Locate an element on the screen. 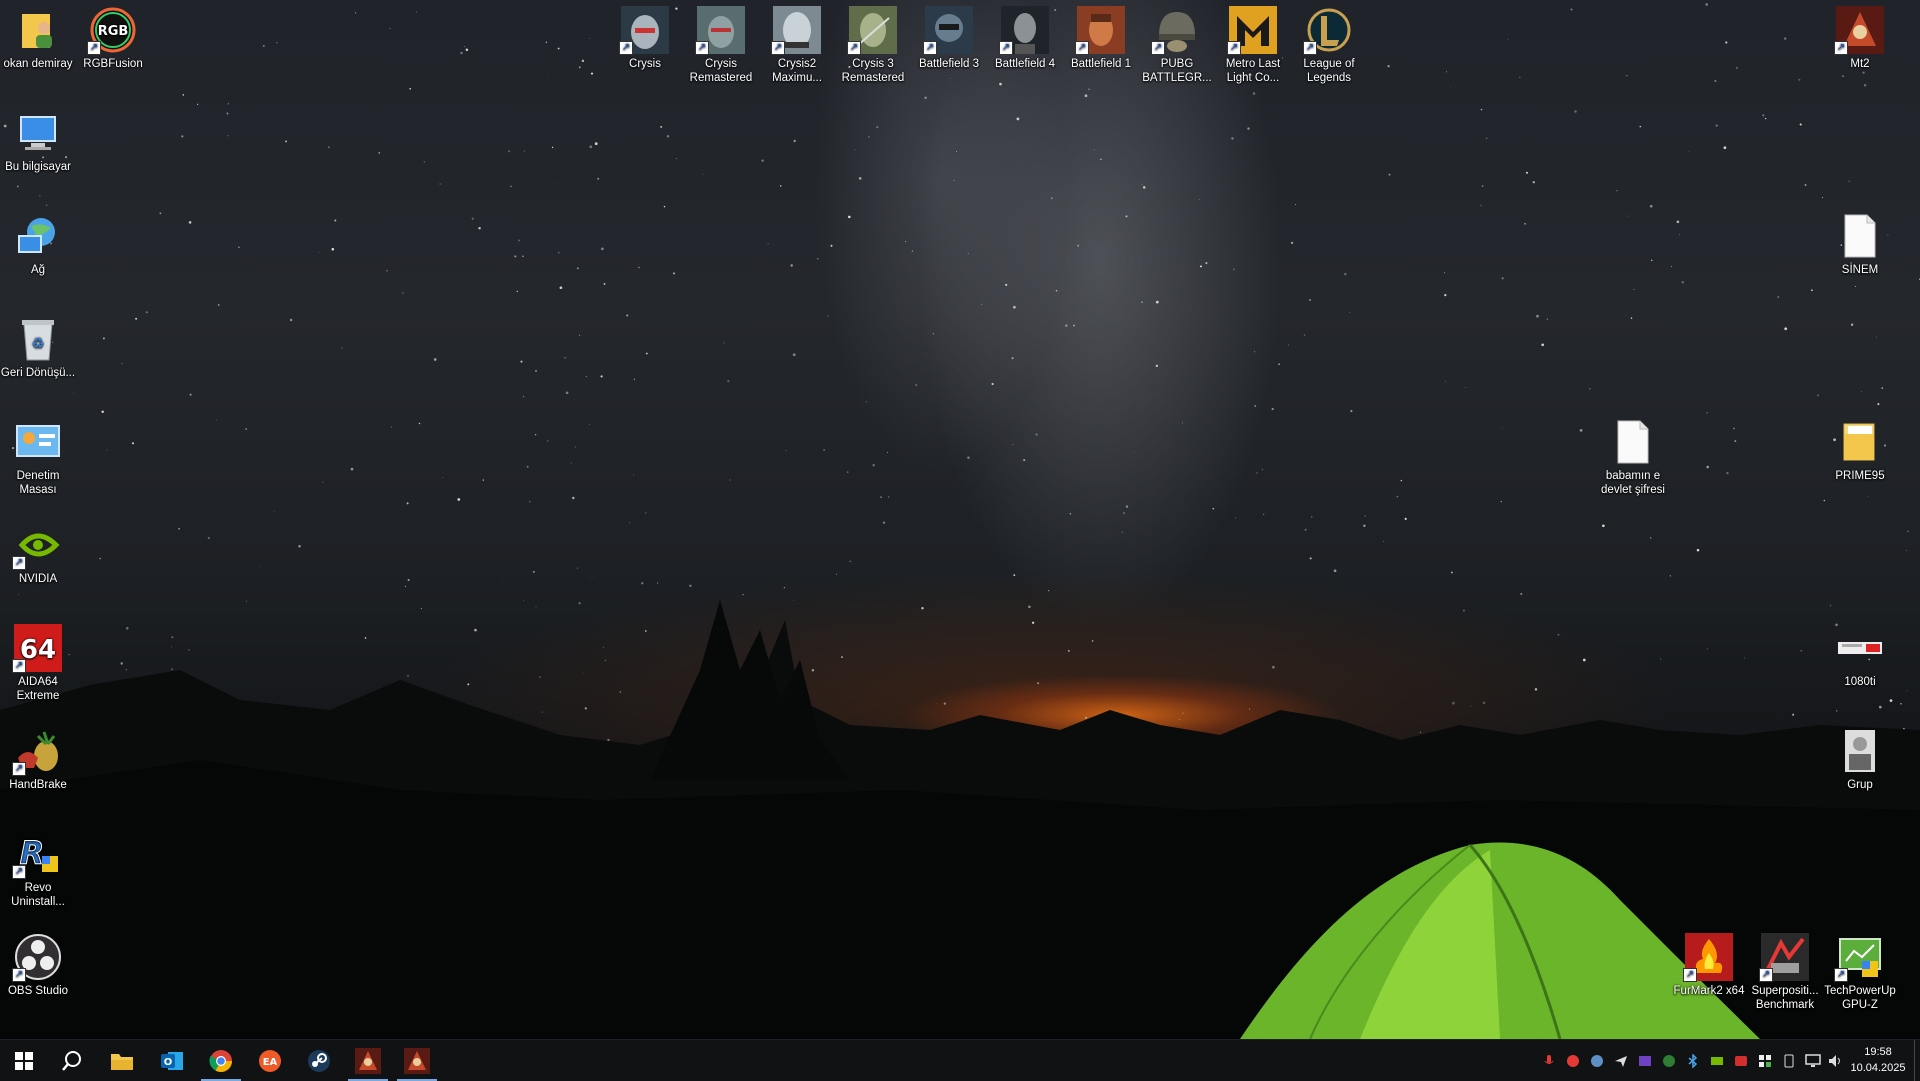 The width and height of the screenshot is (1920, 1081). desktop-icon-crysis3: ↗ Crysis 3 Remastered is located at coordinates (873, 42).